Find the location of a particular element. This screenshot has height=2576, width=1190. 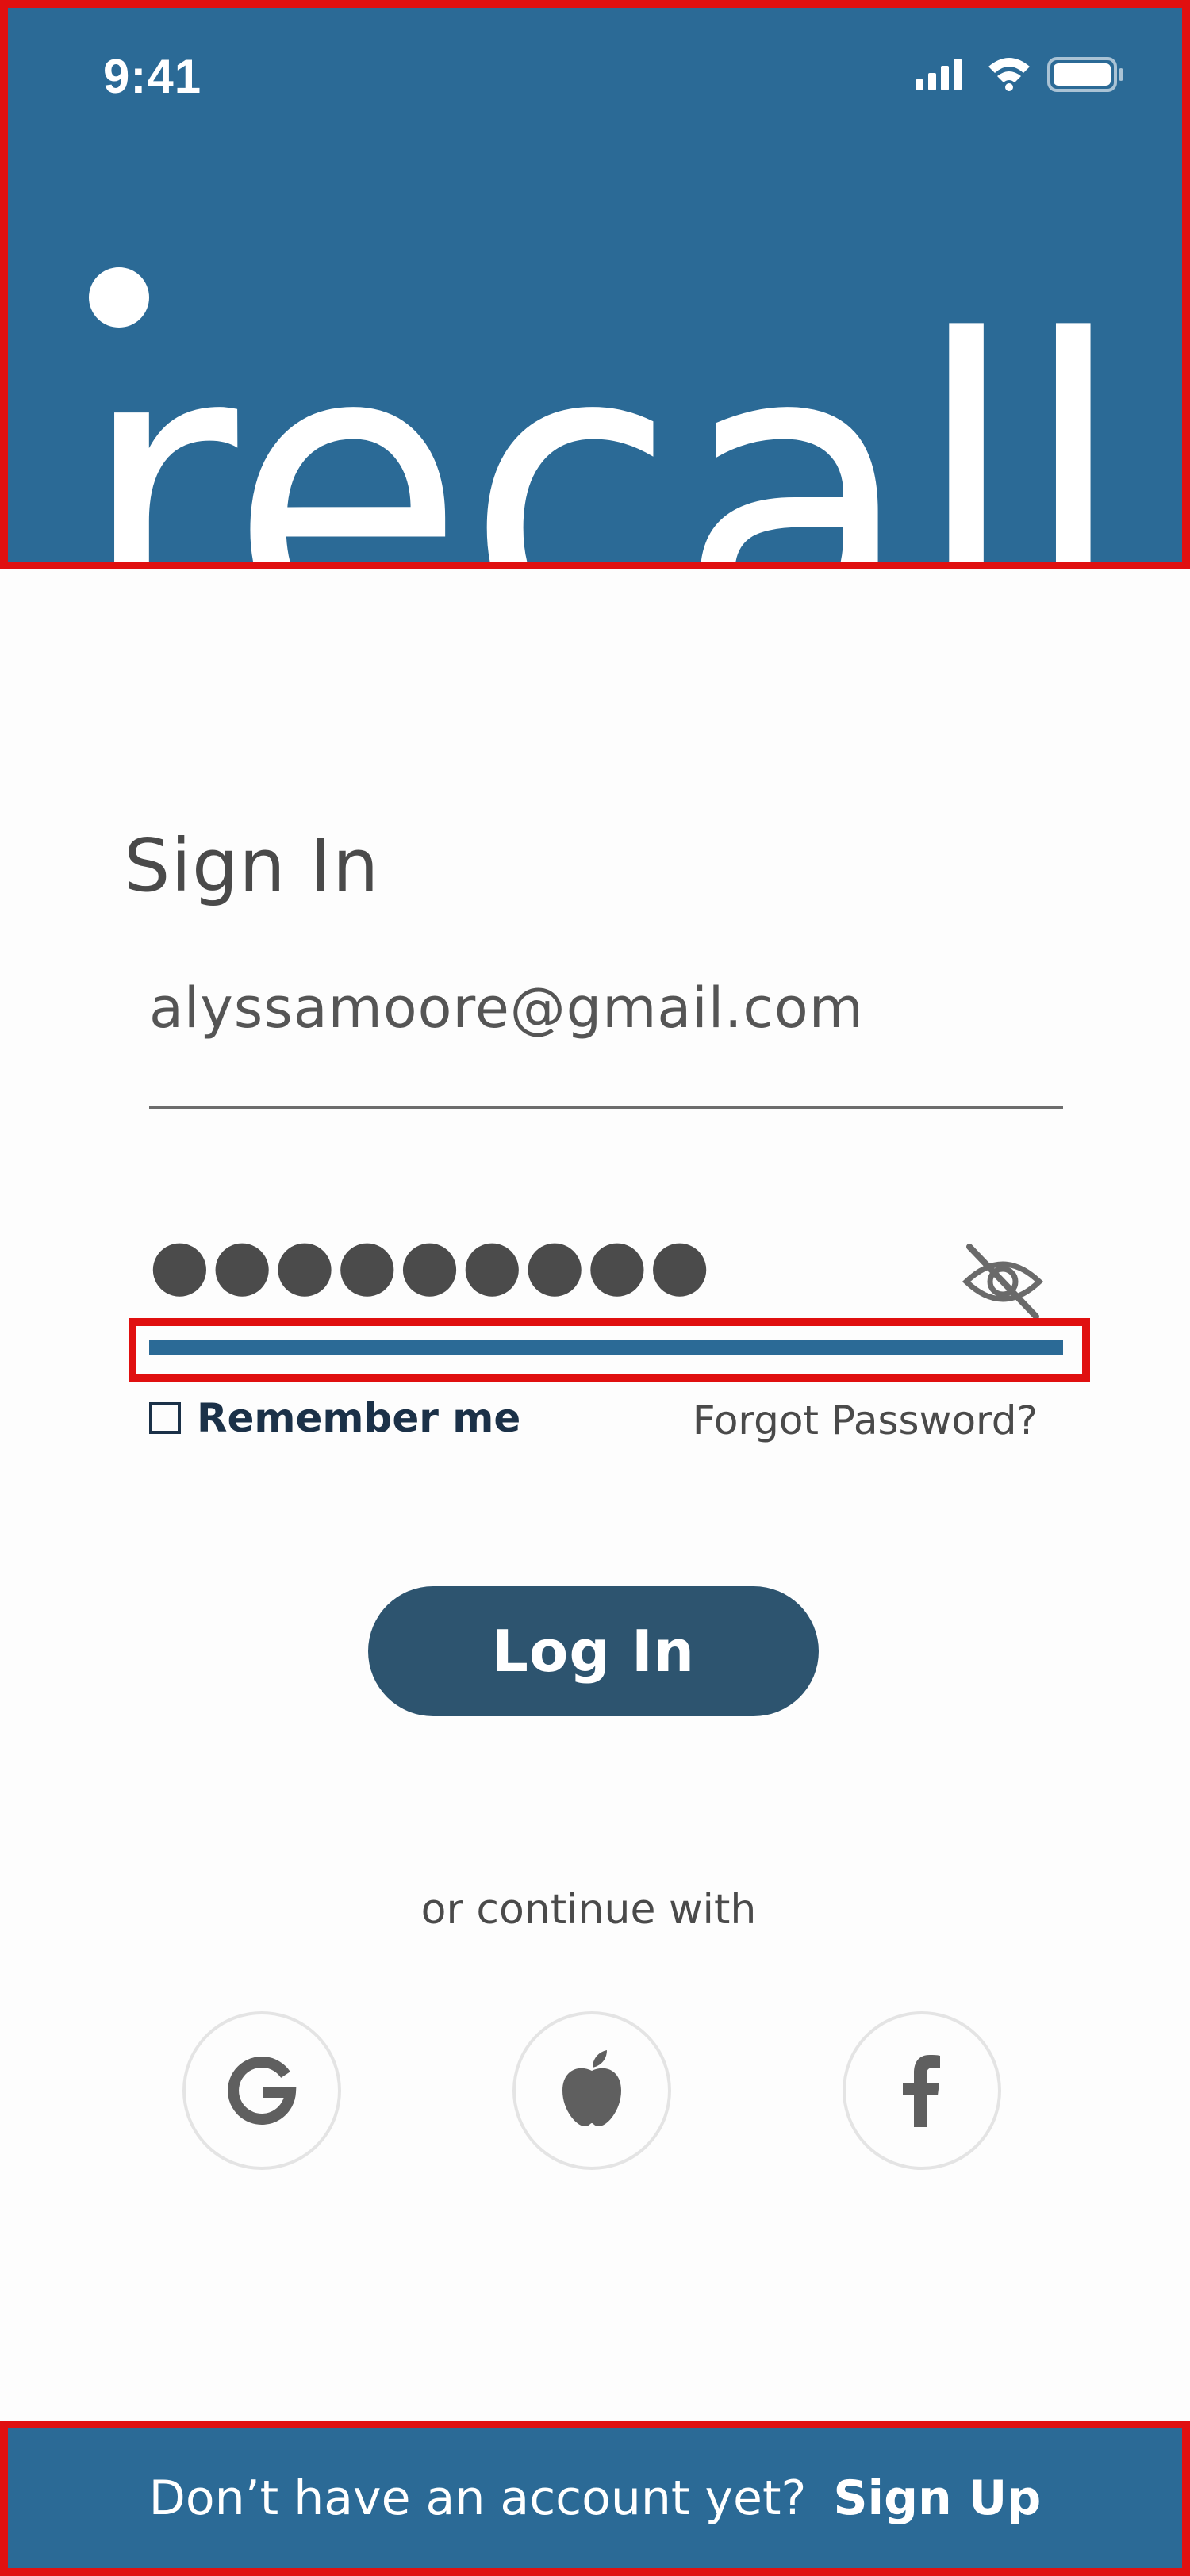

forgot-password-link: Forgot Password? is located at coordinates (865, 1420).